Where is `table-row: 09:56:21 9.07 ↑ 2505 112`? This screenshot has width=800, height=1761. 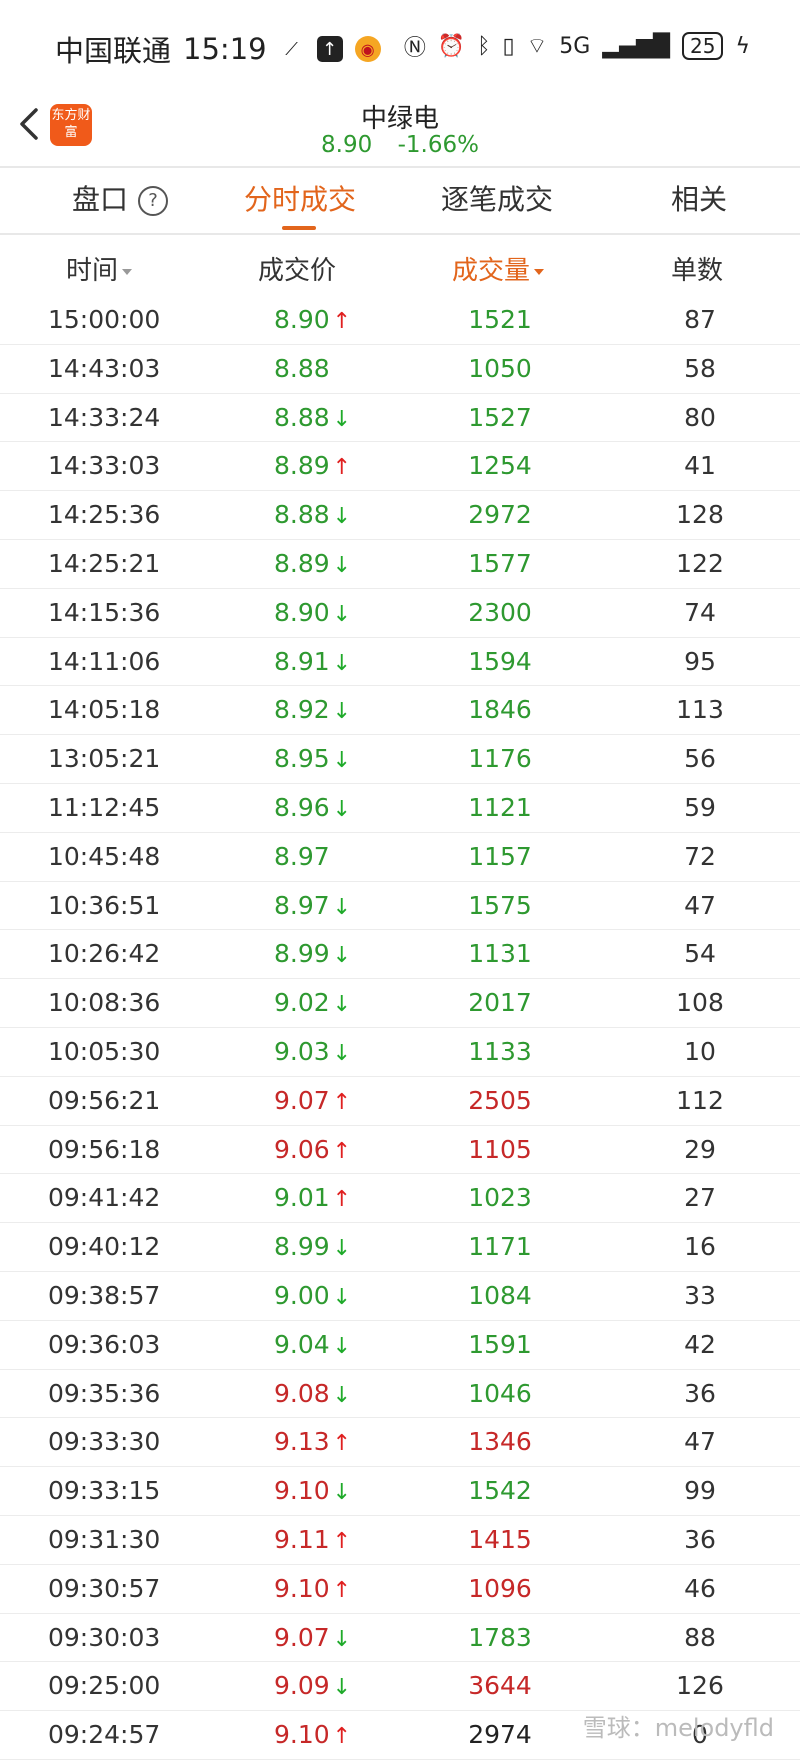 table-row: 09:56:21 9.07 ↑ 2505 112 is located at coordinates (400, 1101).